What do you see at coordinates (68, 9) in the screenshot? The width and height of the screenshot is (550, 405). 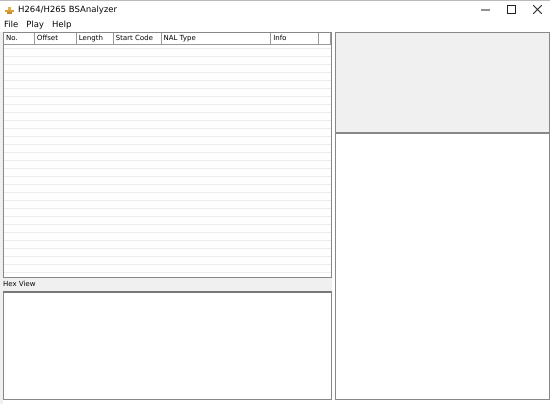 I see `window-title: H264/H265 BSAnalyzer` at bounding box center [68, 9].